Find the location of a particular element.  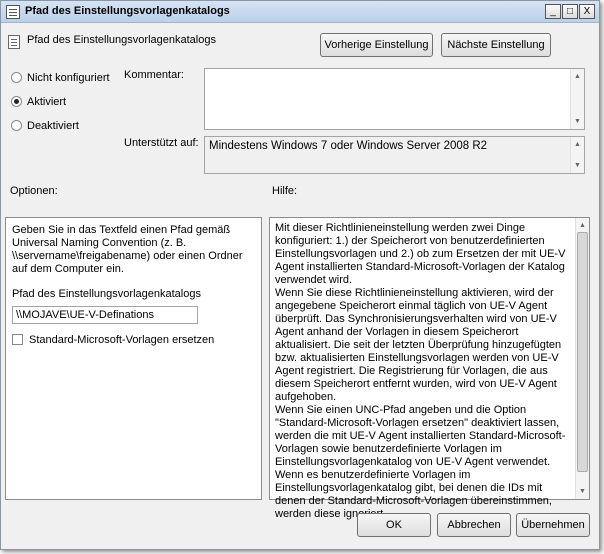

radio-disabled-indicator is located at coordinates (16, 125).